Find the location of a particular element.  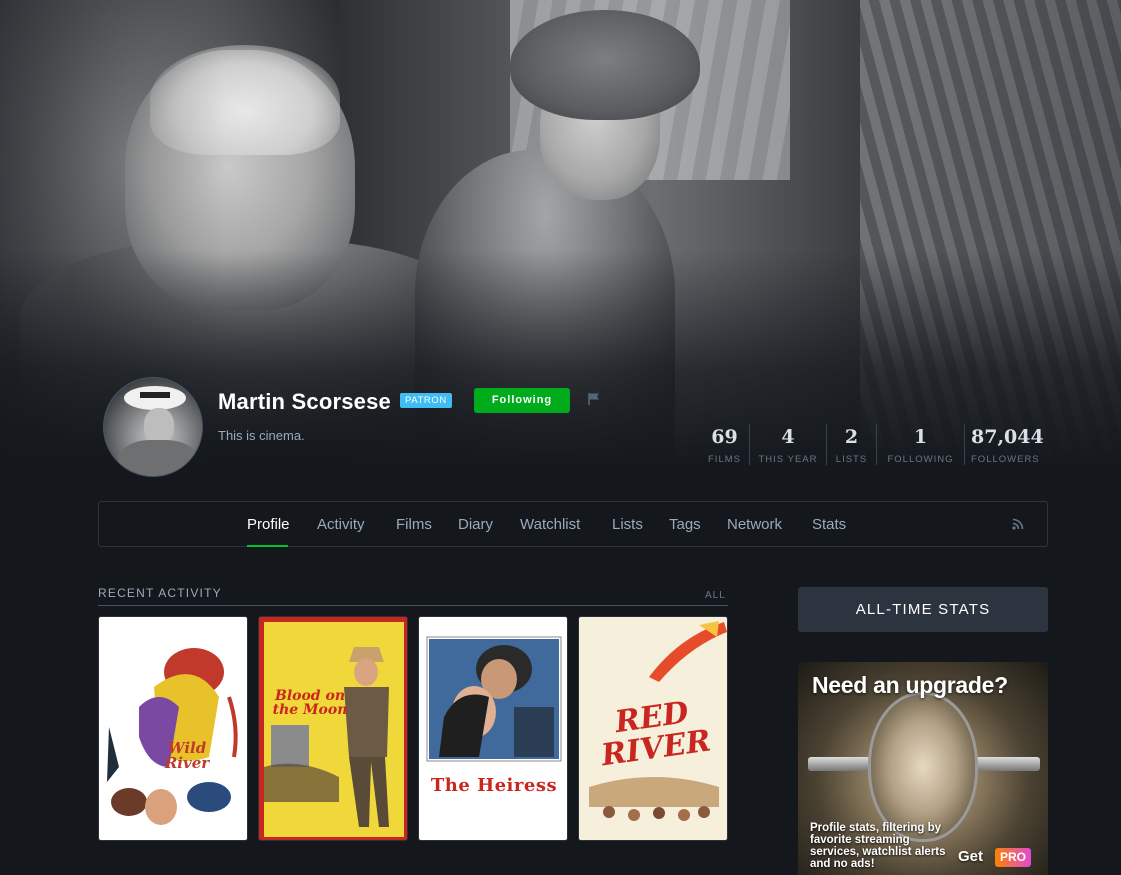

stat-followers-value: 87,044 is located at coordinates (1007, 437).